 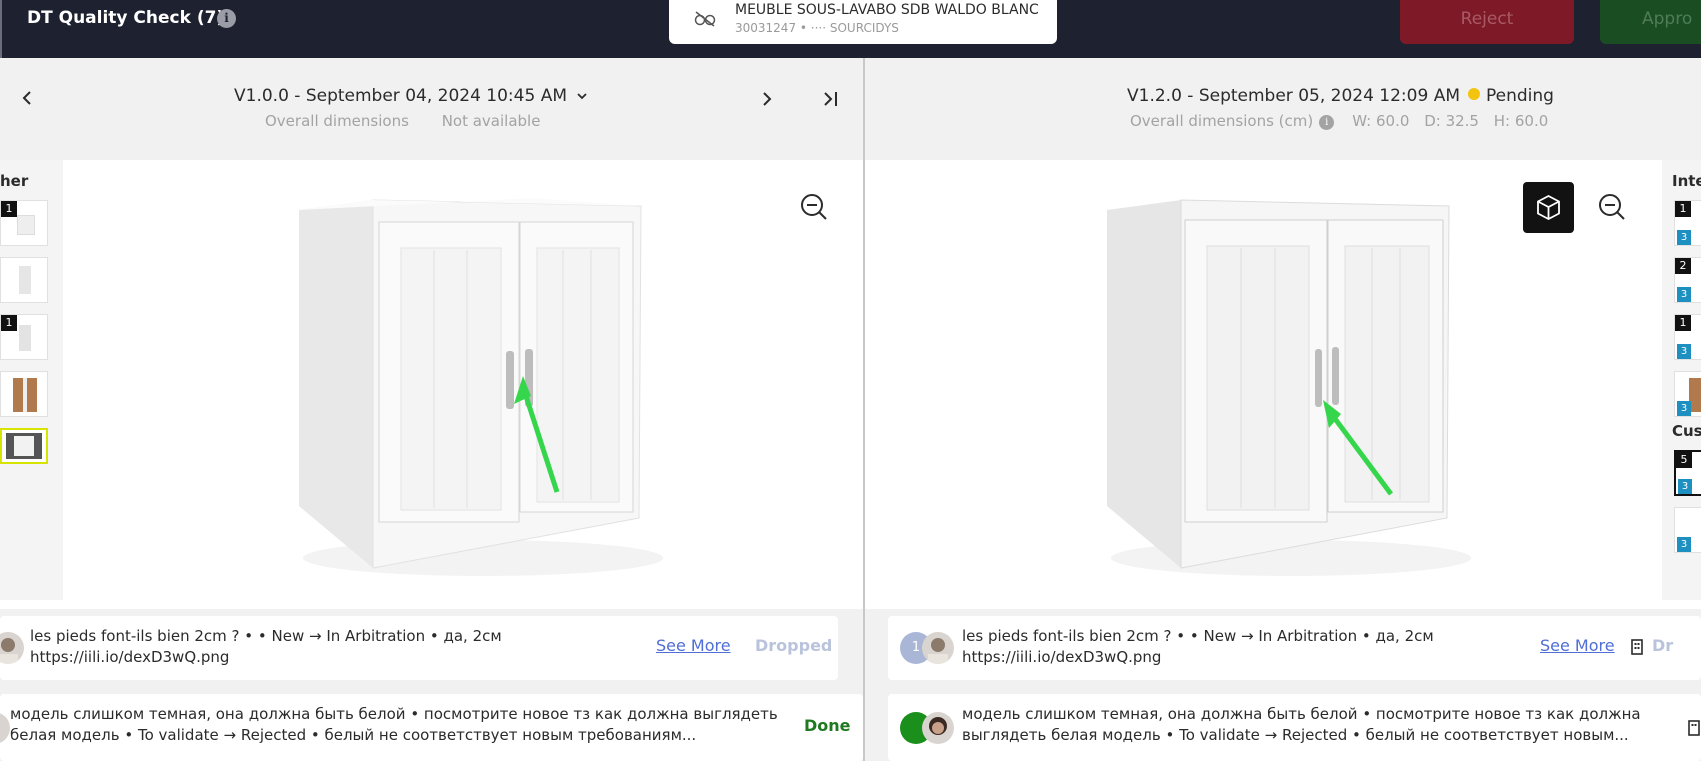 I want to click on left-dims-value: Not available, so click(x=491, y=121).